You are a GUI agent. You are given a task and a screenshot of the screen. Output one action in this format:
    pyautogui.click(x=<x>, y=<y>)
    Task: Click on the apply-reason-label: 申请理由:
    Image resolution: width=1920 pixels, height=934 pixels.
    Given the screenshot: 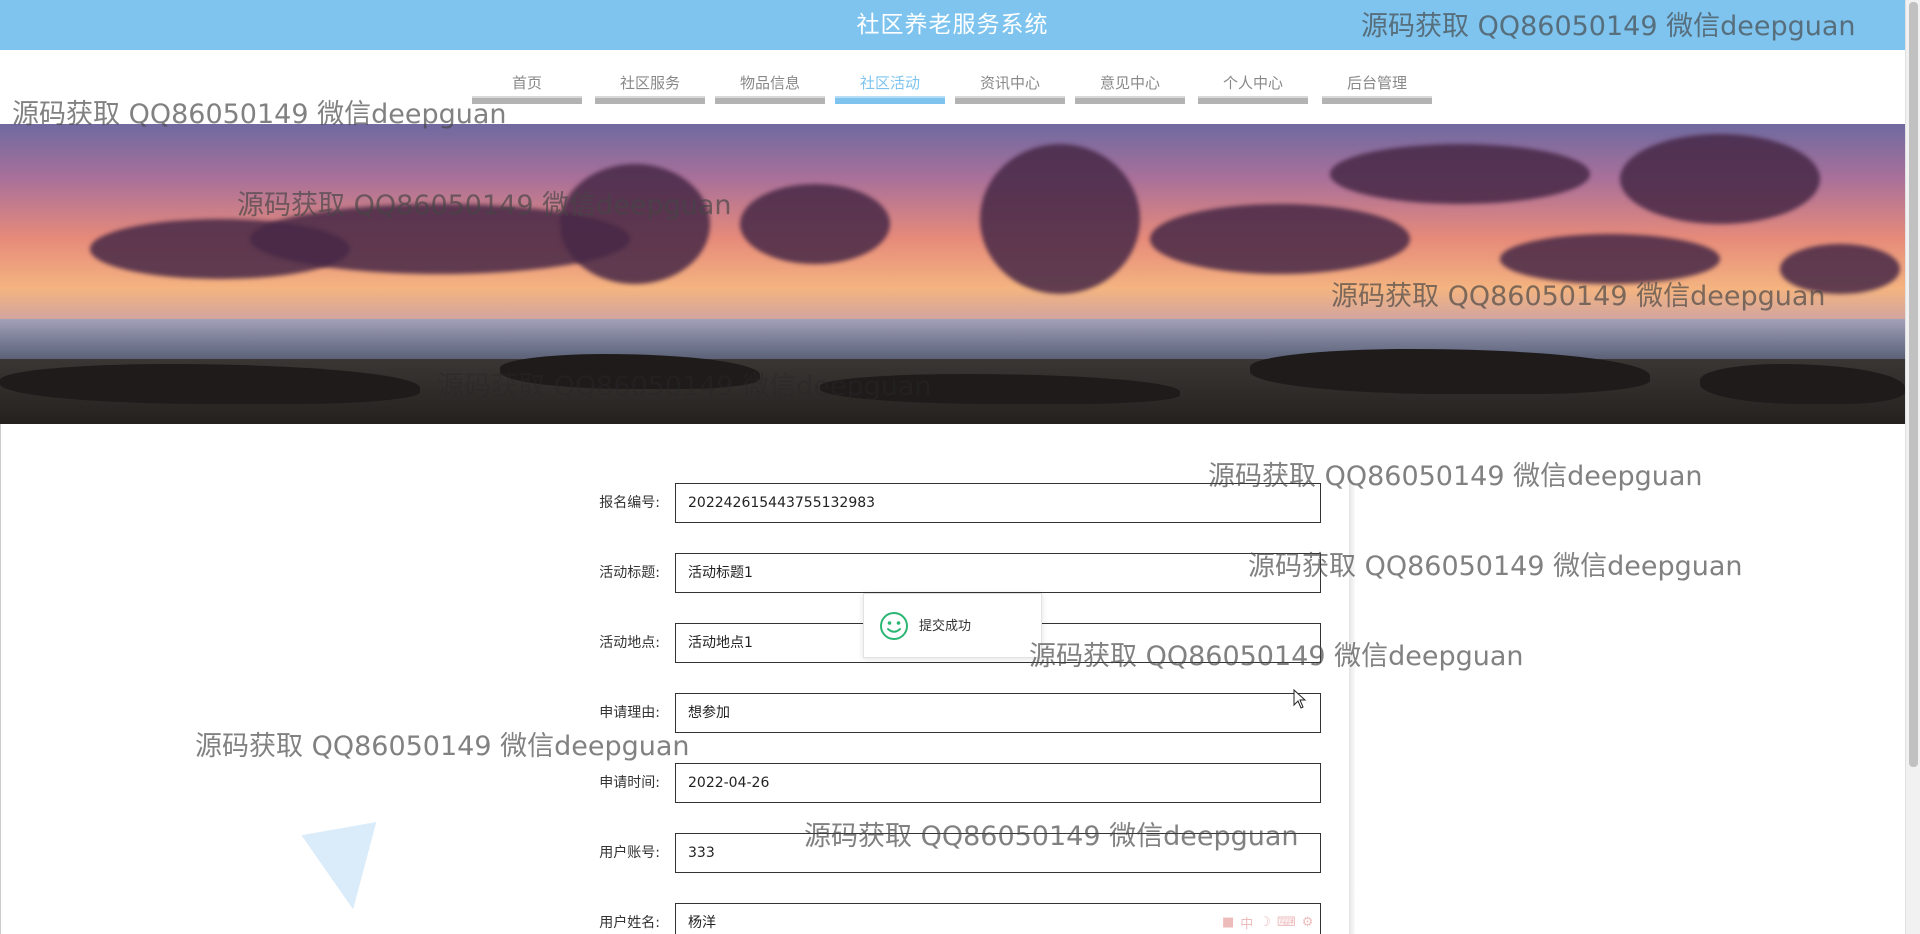 What is the action you would take?
    pyautogui.click(x=629, y=713)
    